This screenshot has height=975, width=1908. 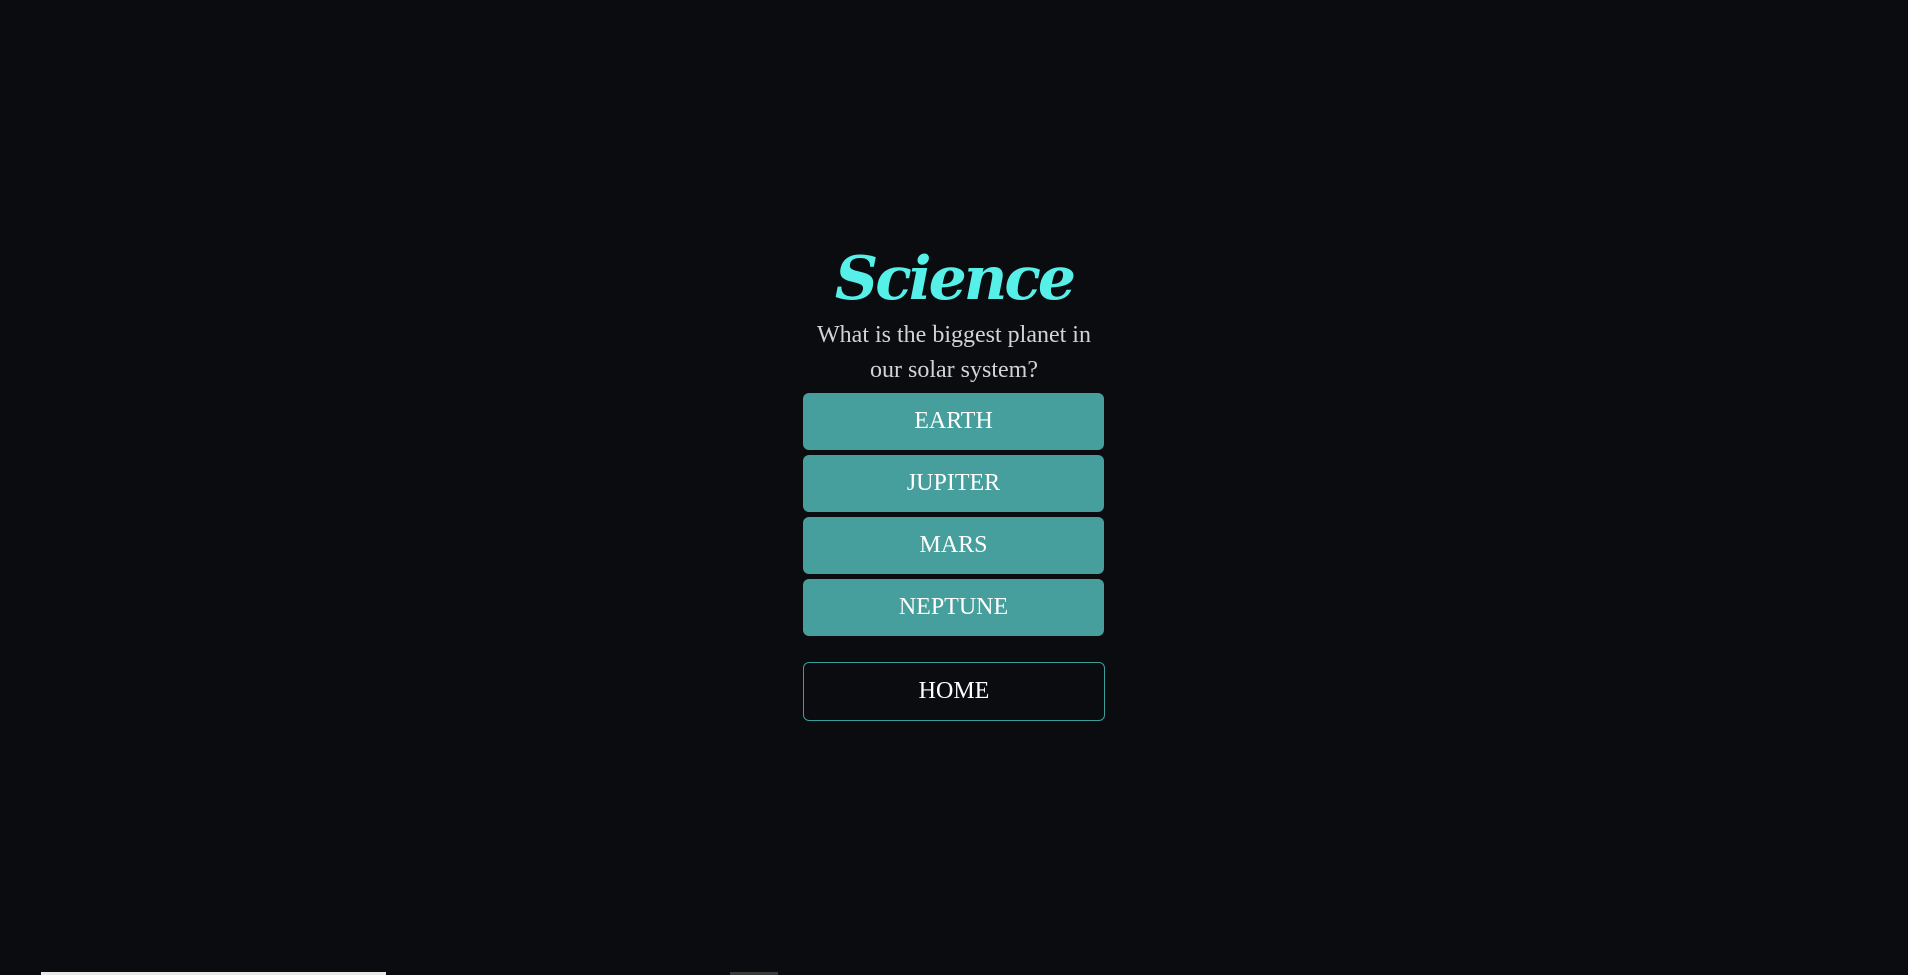 What do you see at coordinates (953, 607) in the screenshot?
I see `answer-button-neptune: NEPTUNE` at bounding box center [953, 607].